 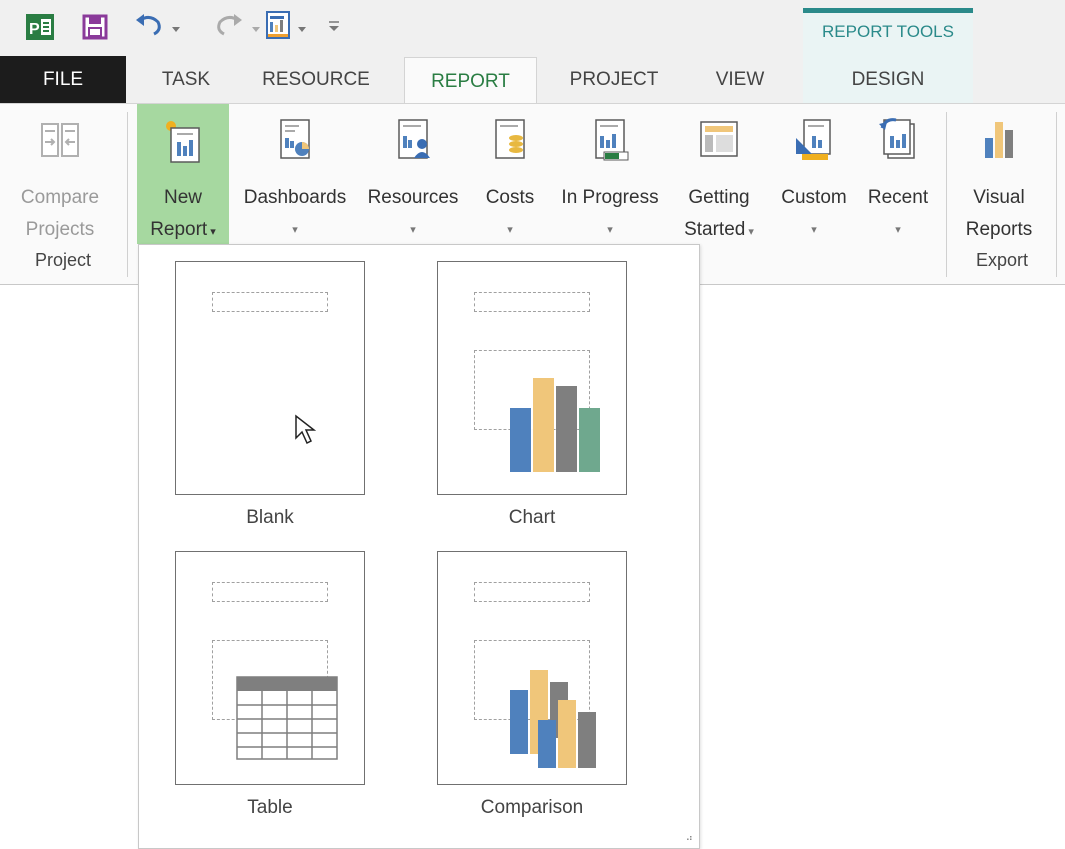 I want to click on visual-reports-label-line1: Visual, so click(x=999, y=197).